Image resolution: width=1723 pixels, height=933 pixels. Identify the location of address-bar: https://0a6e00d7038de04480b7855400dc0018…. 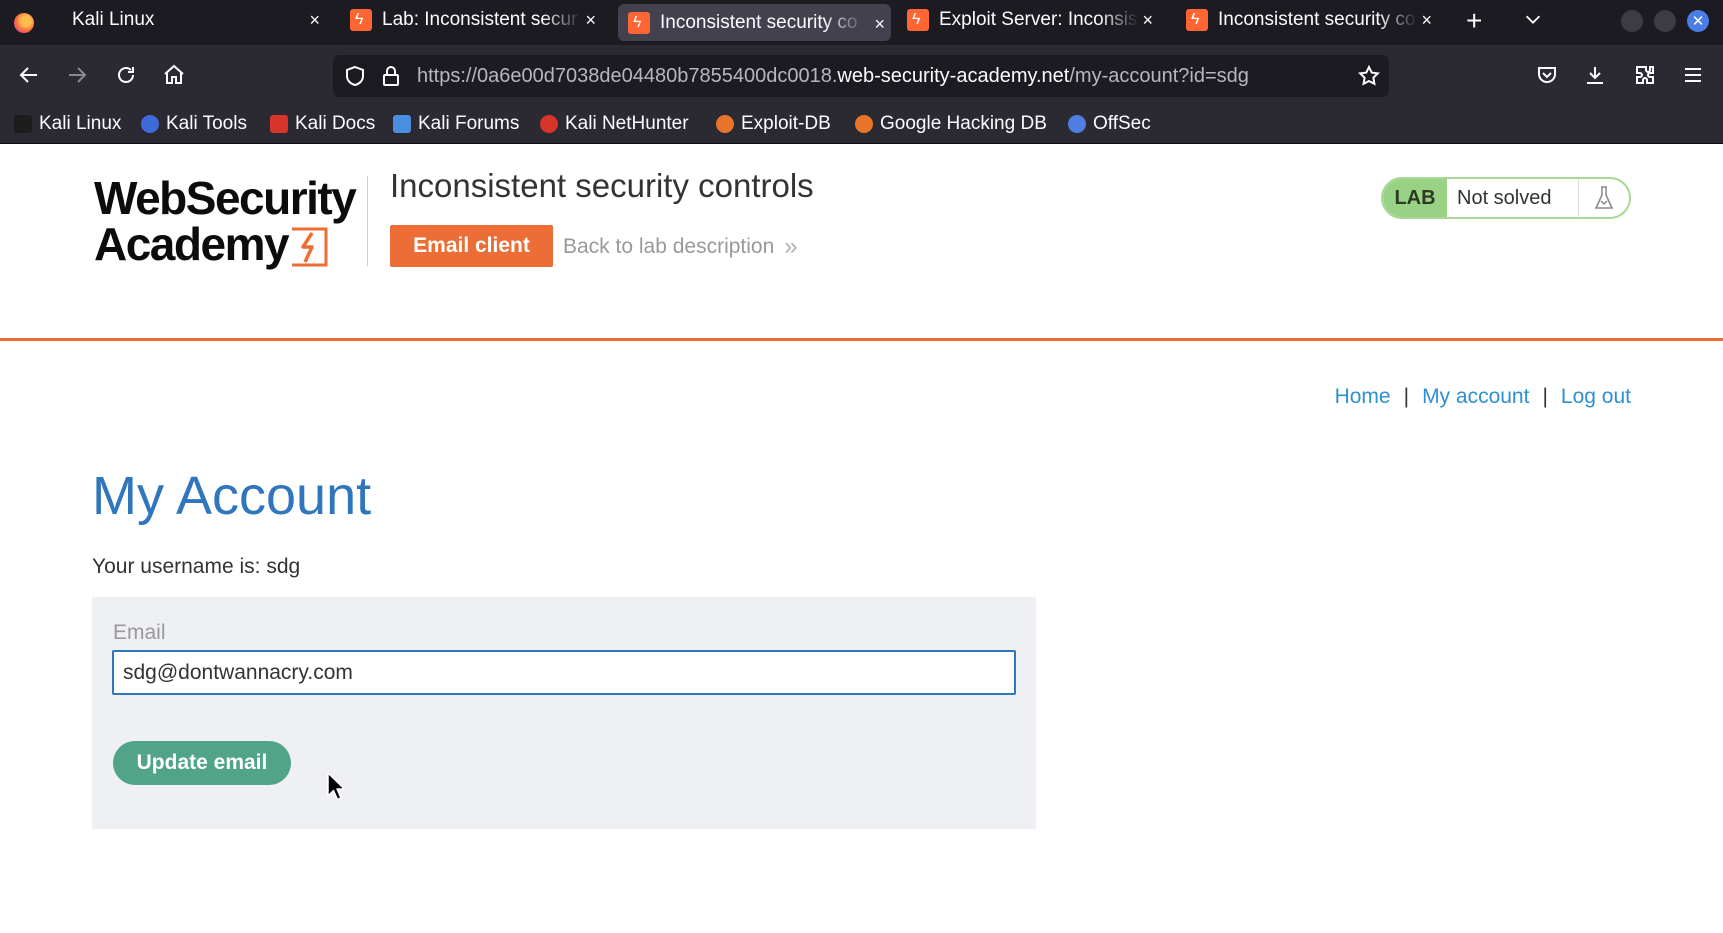
(861, 76).